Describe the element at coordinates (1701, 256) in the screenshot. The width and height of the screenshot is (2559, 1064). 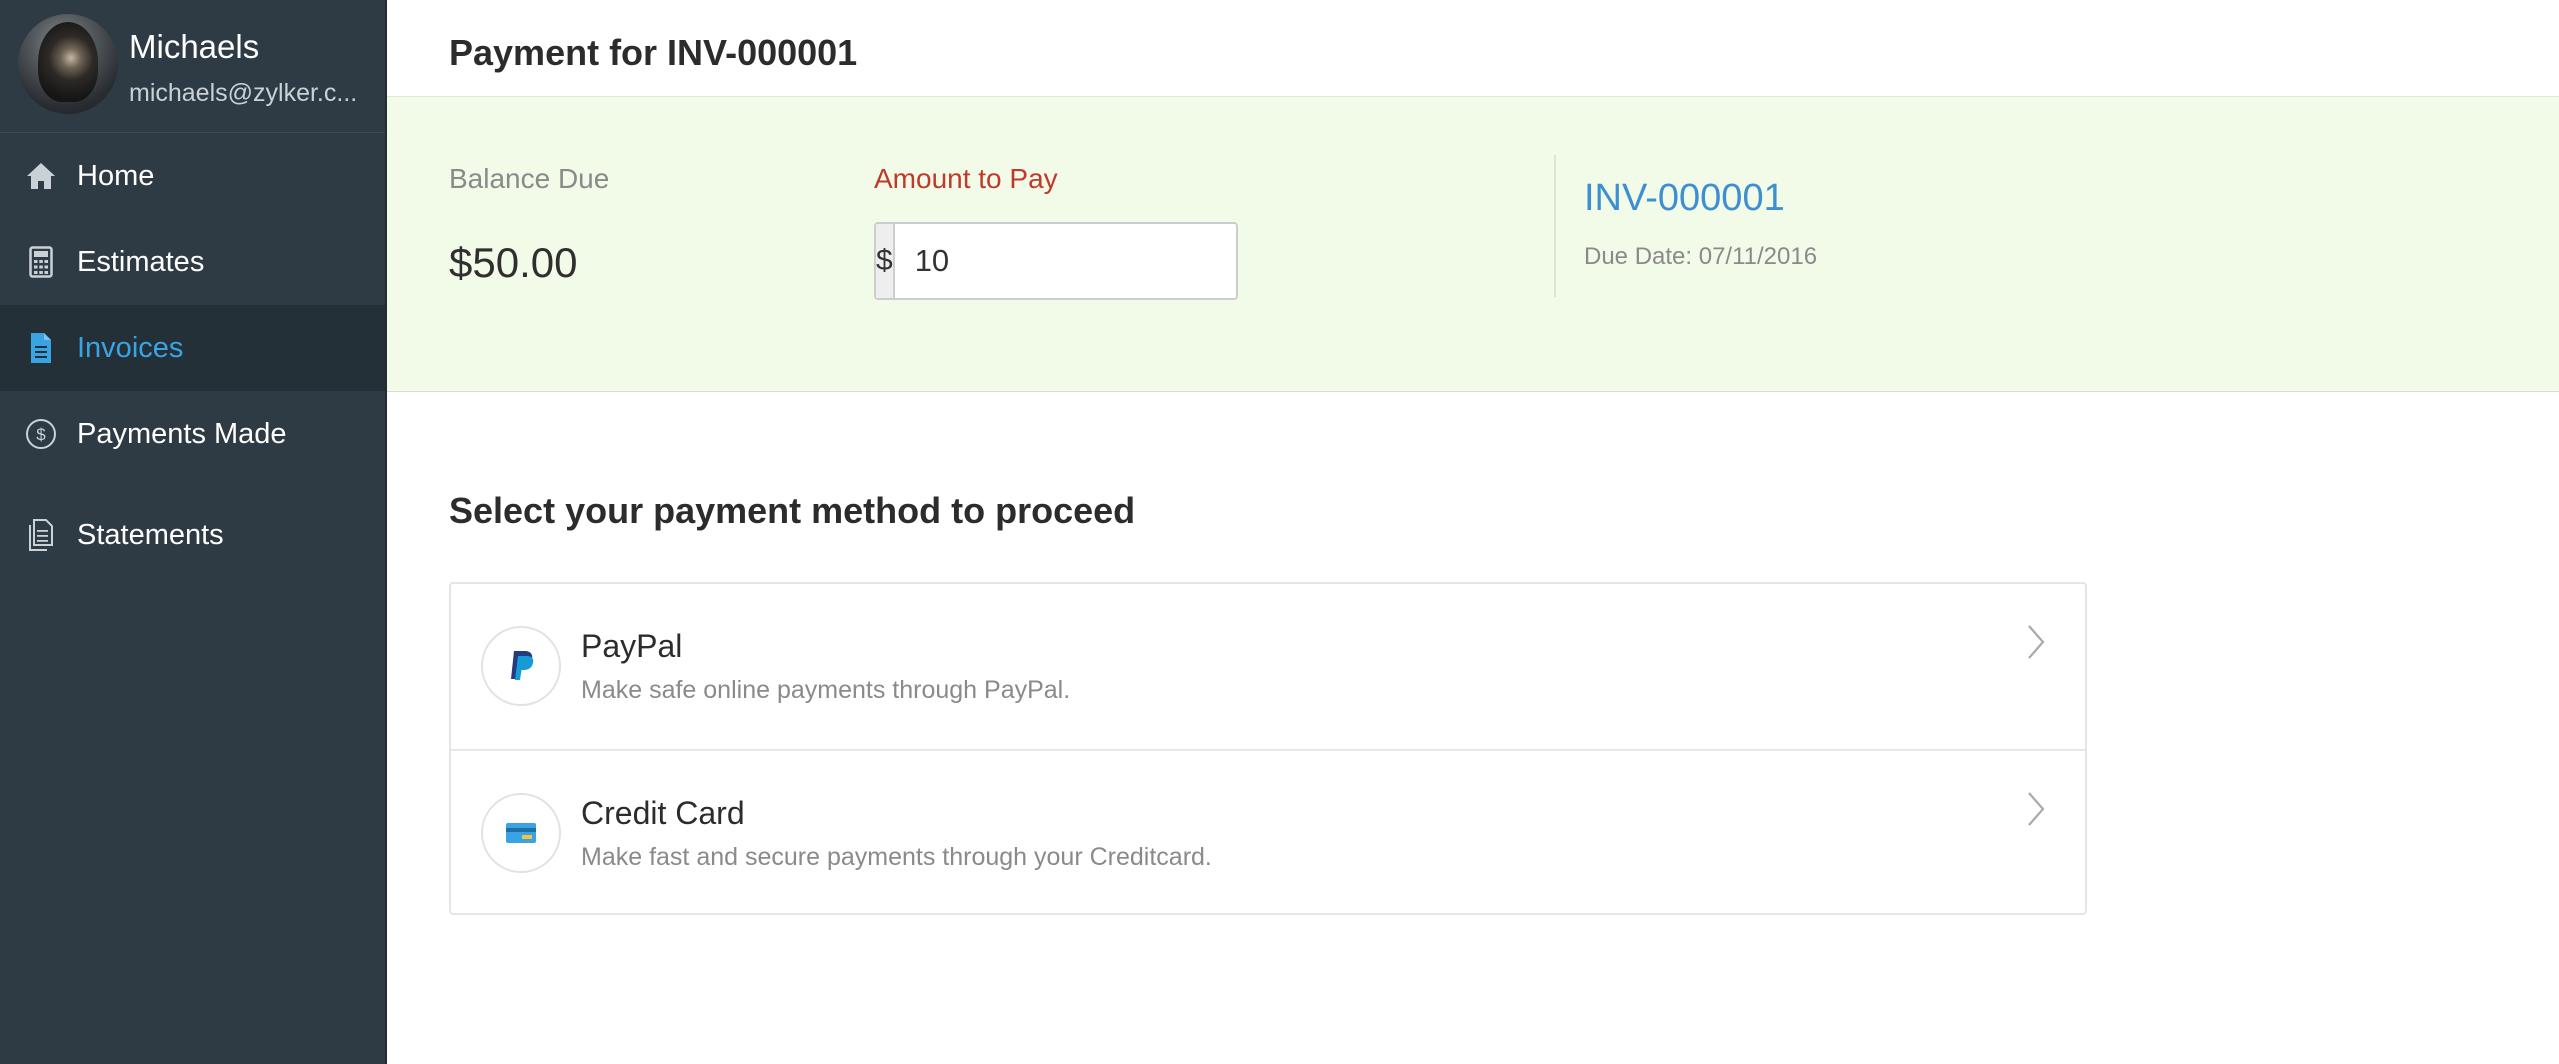
I see `due-date: Due Date: 07/11/2016` at that location.